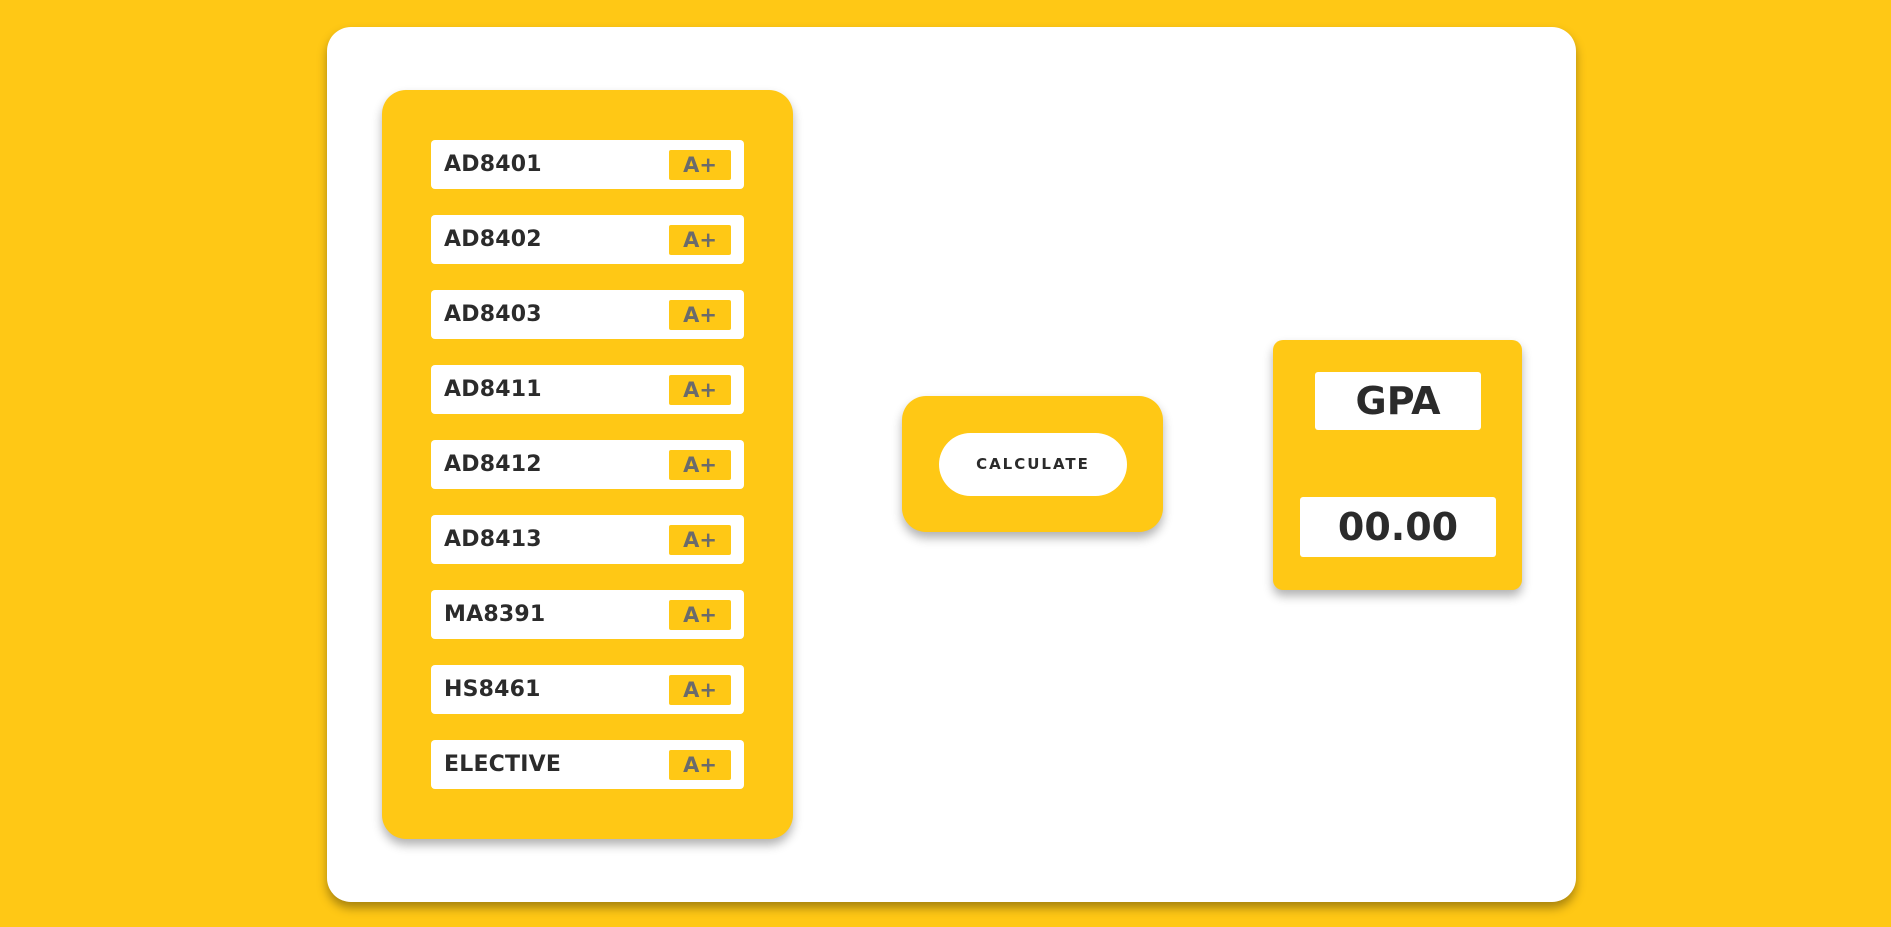 Image resolution: width=1891 pixels, height=927 pixels. Describe the element at coordinates (493, 164) in the screenshot. I see `subject-code: AD8401` at that location.